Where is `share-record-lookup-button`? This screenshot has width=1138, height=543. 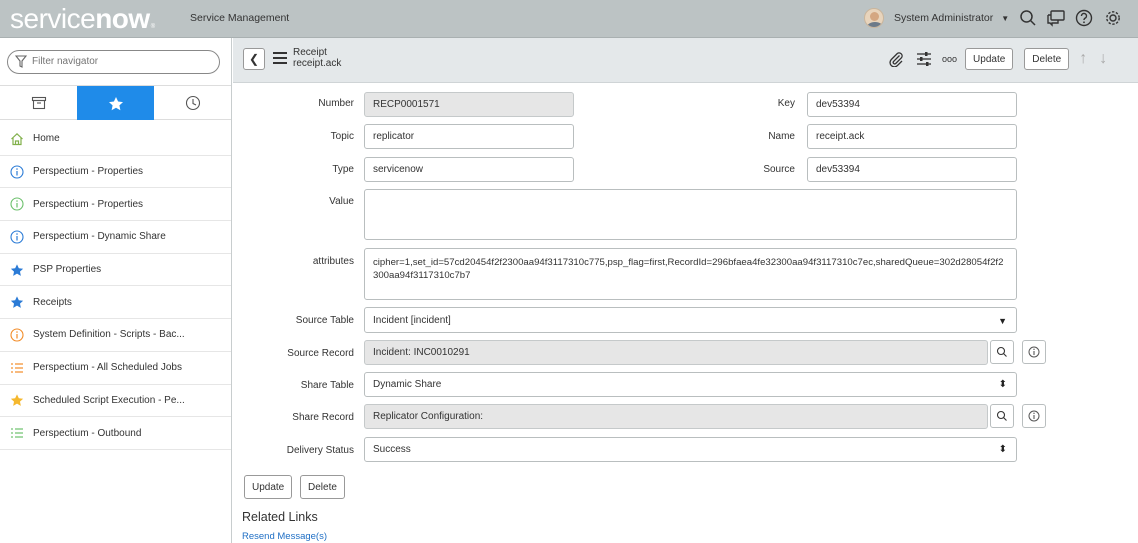 share-record-lookup-button is located at coordinates (1002, 416).